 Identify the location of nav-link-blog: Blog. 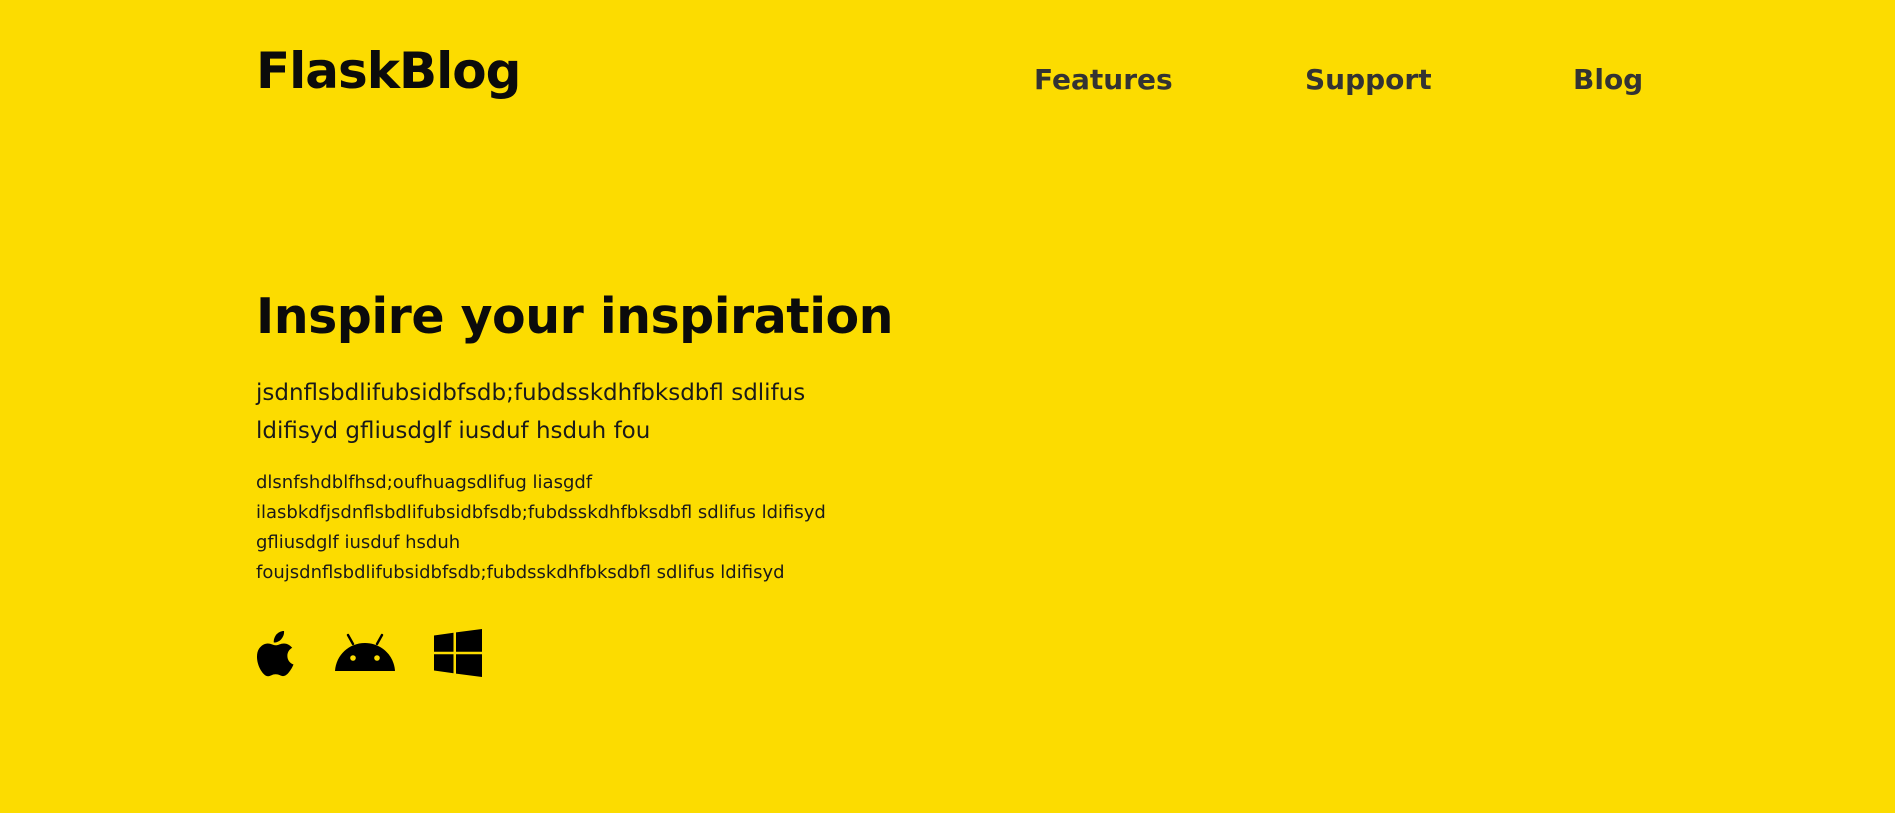
(1608, 80).